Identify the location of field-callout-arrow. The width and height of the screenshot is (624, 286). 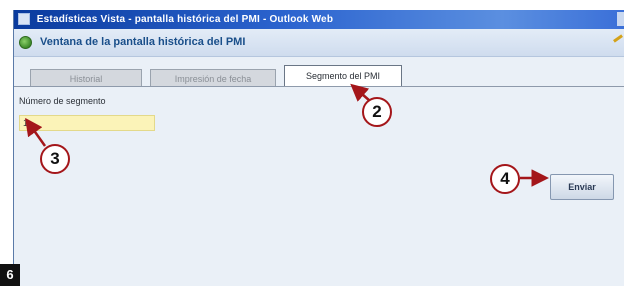
(36, 132).